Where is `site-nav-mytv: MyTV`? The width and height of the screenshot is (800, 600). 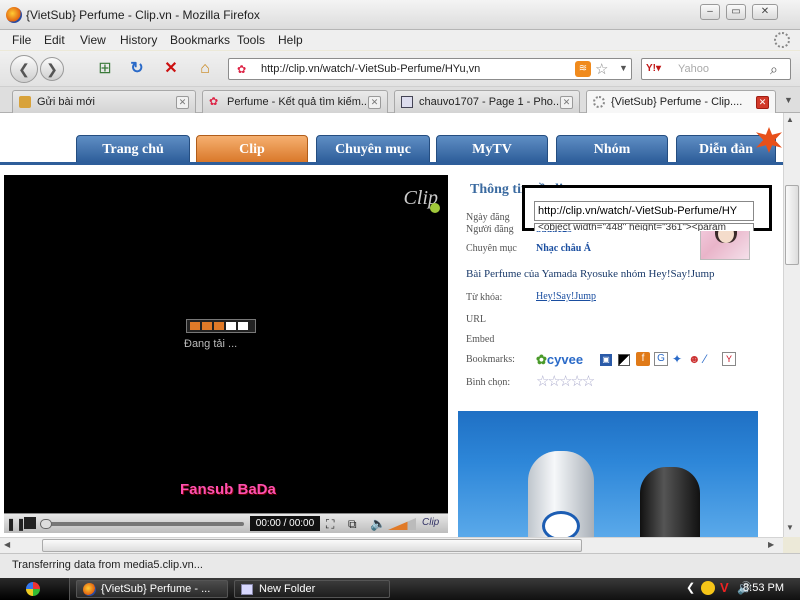
site-nav-mytv: MyTV is located at coordinates (492, 149).